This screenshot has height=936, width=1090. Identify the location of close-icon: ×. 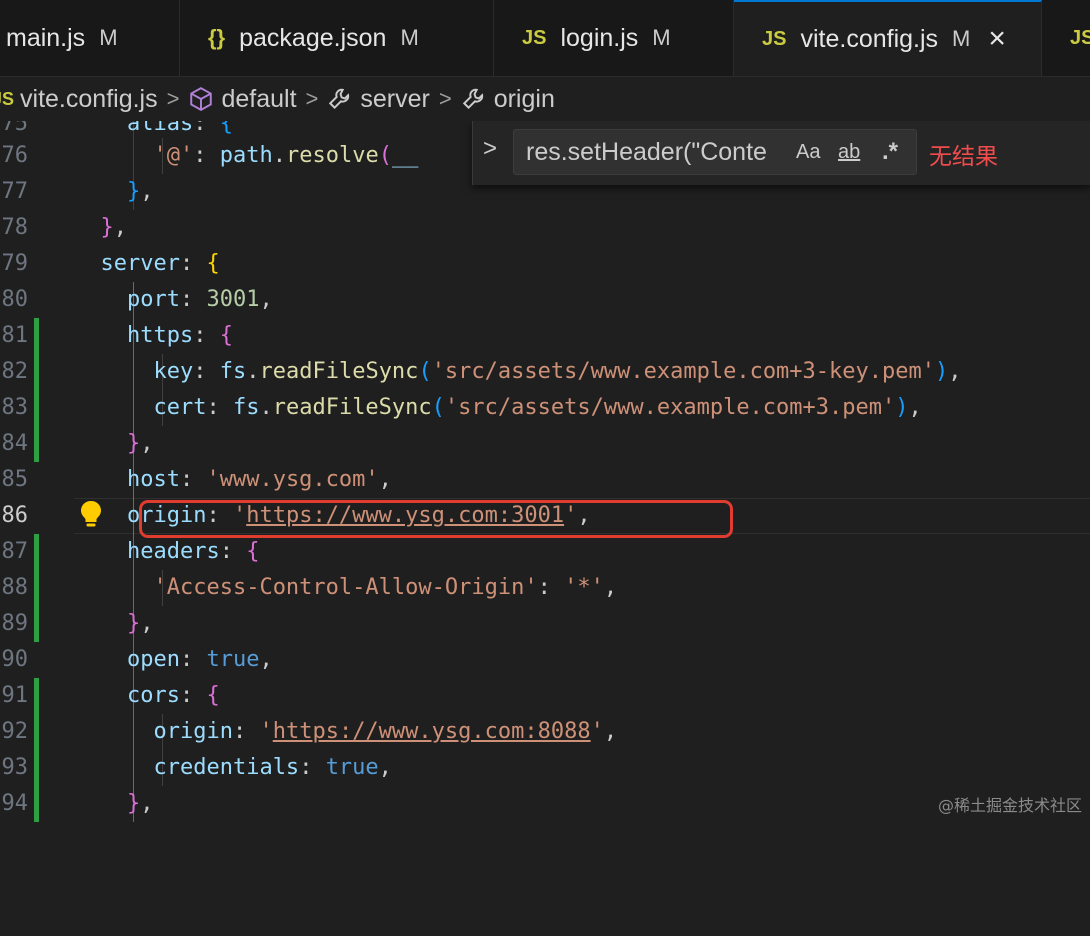
(997, 39).